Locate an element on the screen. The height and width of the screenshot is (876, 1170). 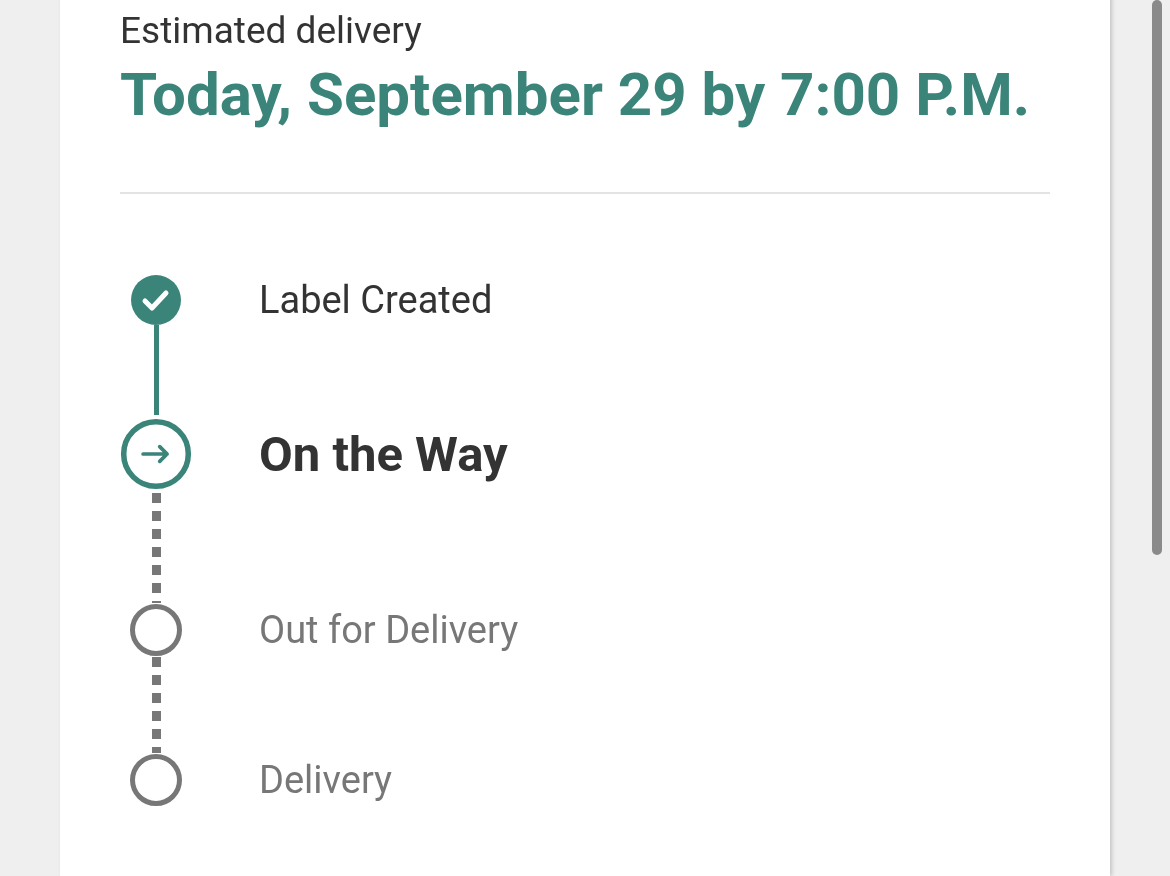
step-label: Out for Delivery is located at coordinates (389, 630).